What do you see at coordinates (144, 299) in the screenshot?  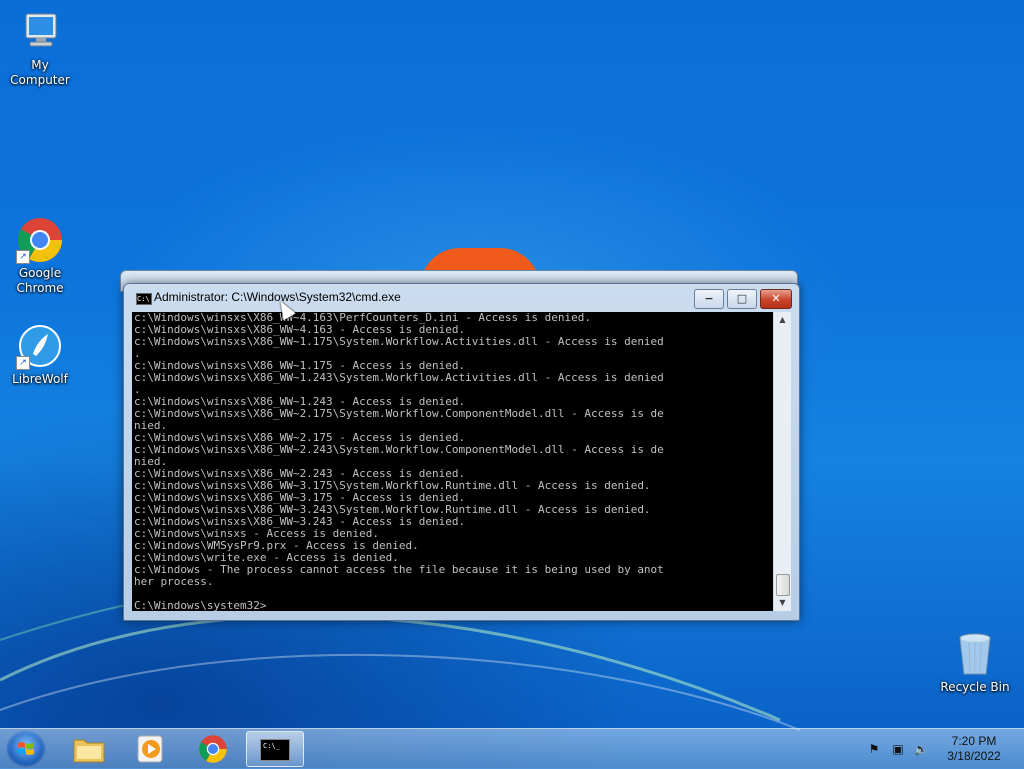 I see `cmd-icon: C:\` at bounding box center [144, 299].